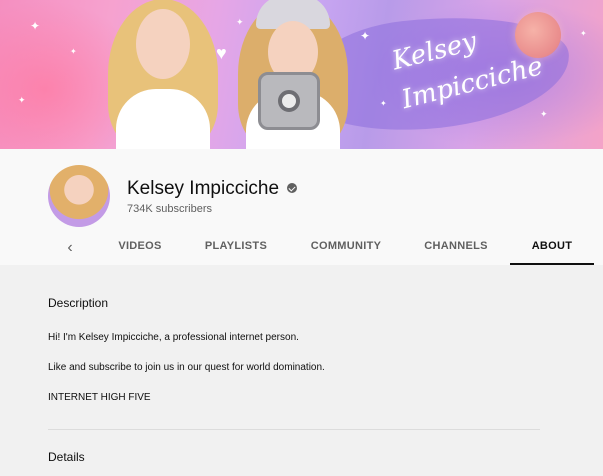 This screenshot has width=603, height=476. What do you see at coordinates (163, 74) in the screenshot?
I see `banner-person-left` at bounding box center [163, 74].